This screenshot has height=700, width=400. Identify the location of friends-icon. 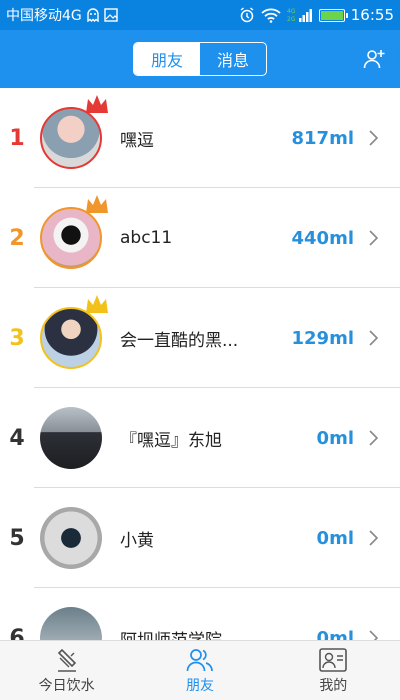
(200, 660).